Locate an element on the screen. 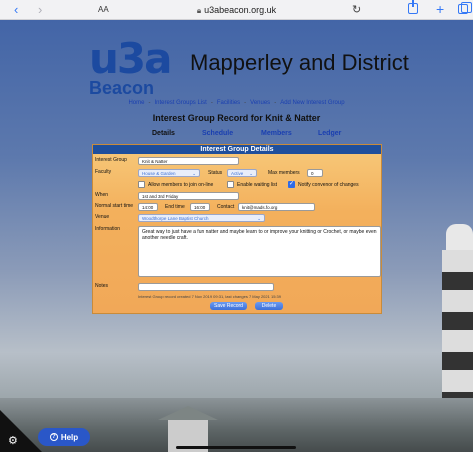 This screenshot has height=452, width=473. new-tab-icon: + is located at coordinates (440, 9).